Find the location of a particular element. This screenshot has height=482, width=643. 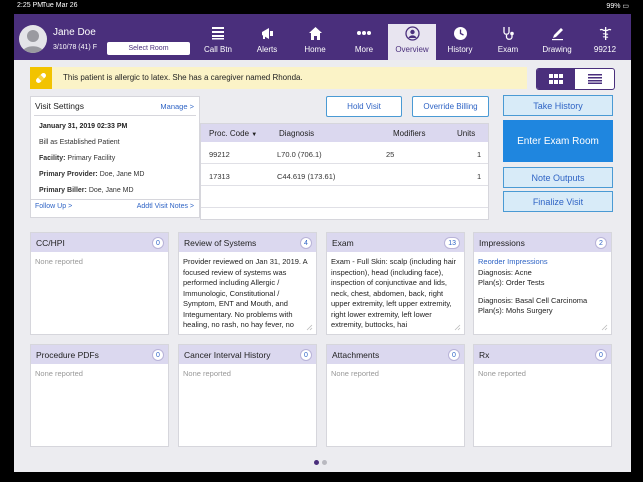

list-view-button is located at coordinates (594, 79).